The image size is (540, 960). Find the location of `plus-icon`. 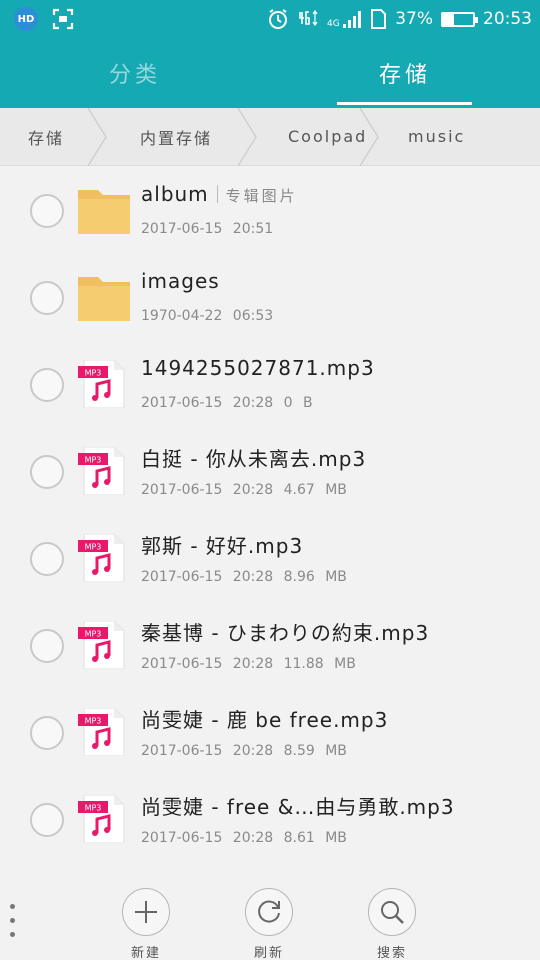

plus-icon is located at coordinates (146, 912).